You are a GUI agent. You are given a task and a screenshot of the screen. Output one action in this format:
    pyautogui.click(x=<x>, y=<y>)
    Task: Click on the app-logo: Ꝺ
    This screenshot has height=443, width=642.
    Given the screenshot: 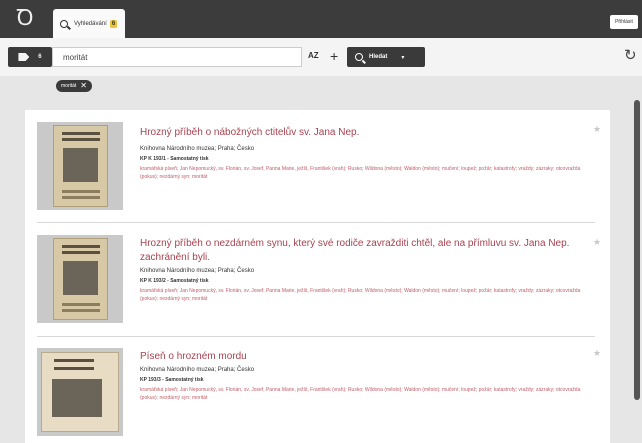 What is the action you would take?
    pyautogui.click(x=25, y=19)
    